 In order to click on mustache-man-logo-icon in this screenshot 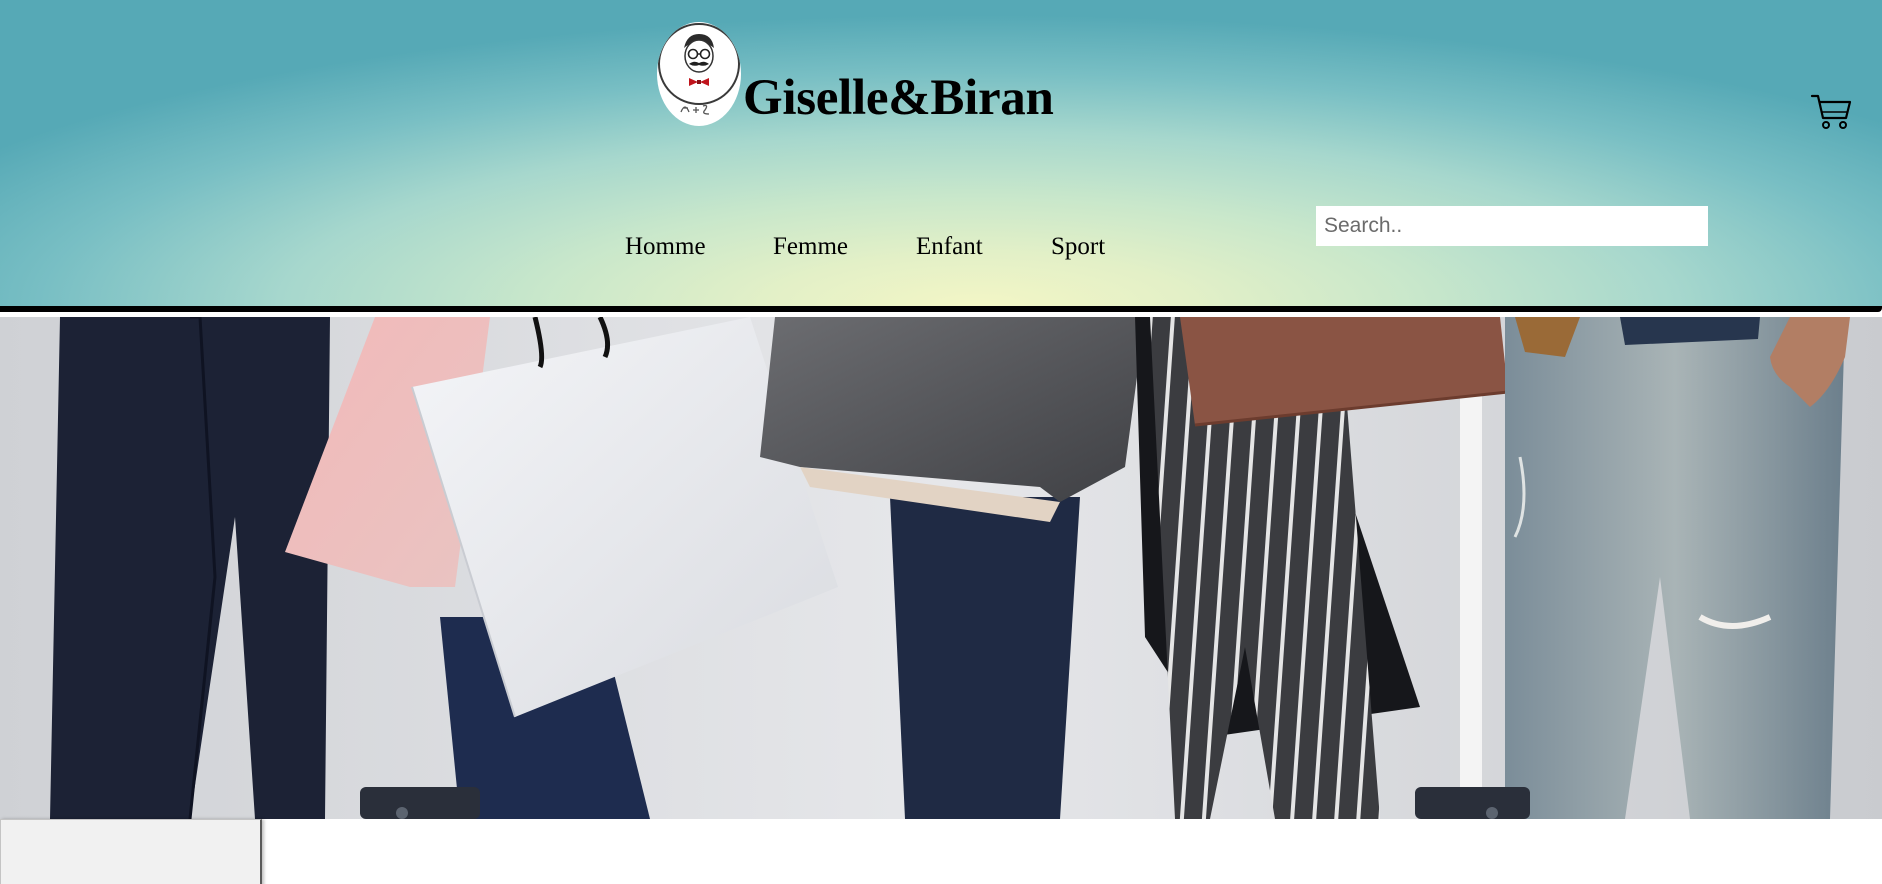, I will do `click(699, 74)`.